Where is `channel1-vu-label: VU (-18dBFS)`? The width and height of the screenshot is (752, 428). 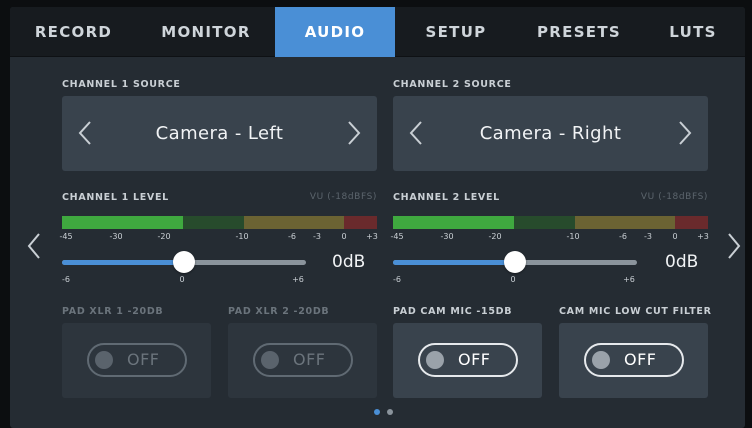
channel1-vu-label: VU (-18dBFS) is located at coordinates (343, 197).